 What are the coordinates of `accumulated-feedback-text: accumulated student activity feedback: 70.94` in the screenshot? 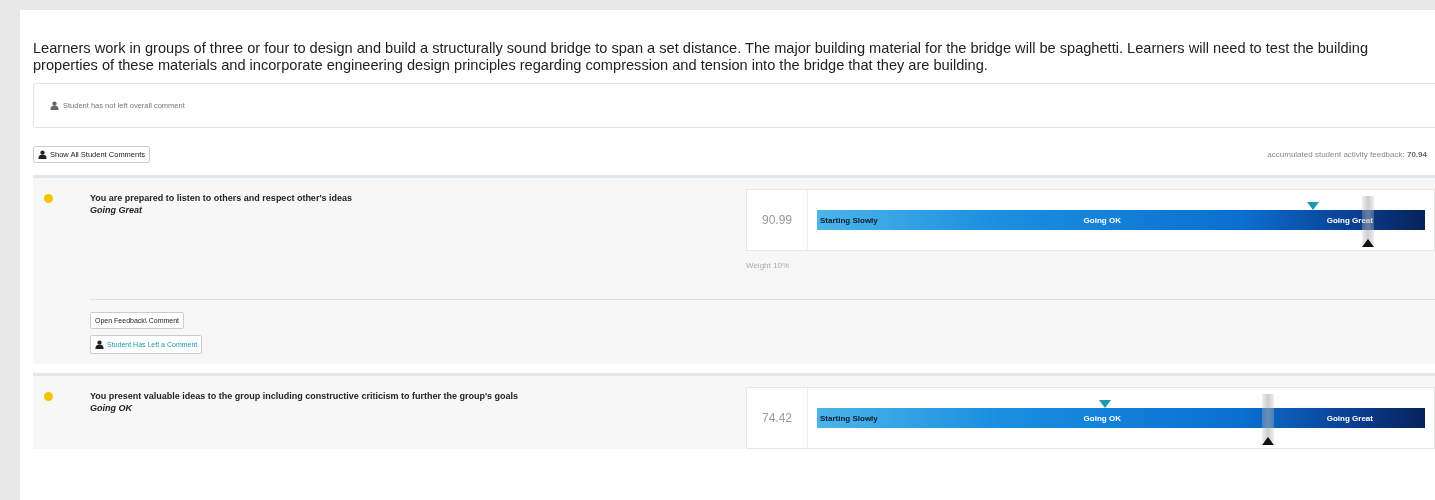 It's located at (1347, 154).